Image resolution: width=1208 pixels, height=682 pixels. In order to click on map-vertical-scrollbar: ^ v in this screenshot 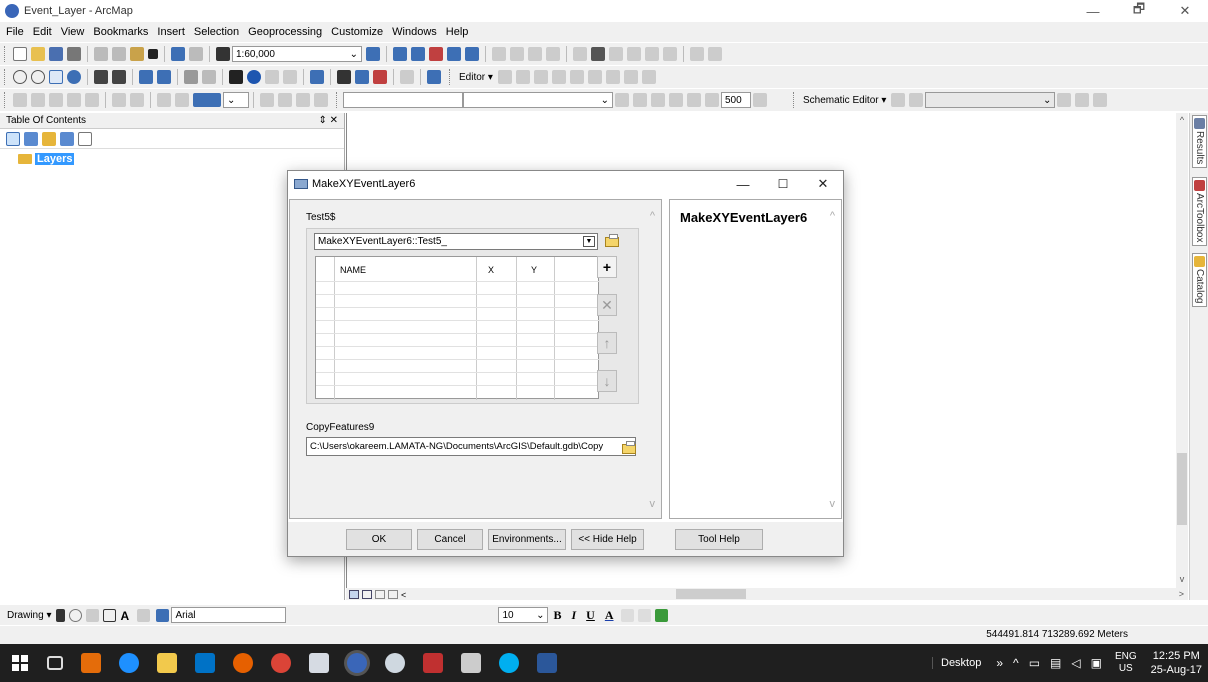, I will do `click(1182, 350)`.